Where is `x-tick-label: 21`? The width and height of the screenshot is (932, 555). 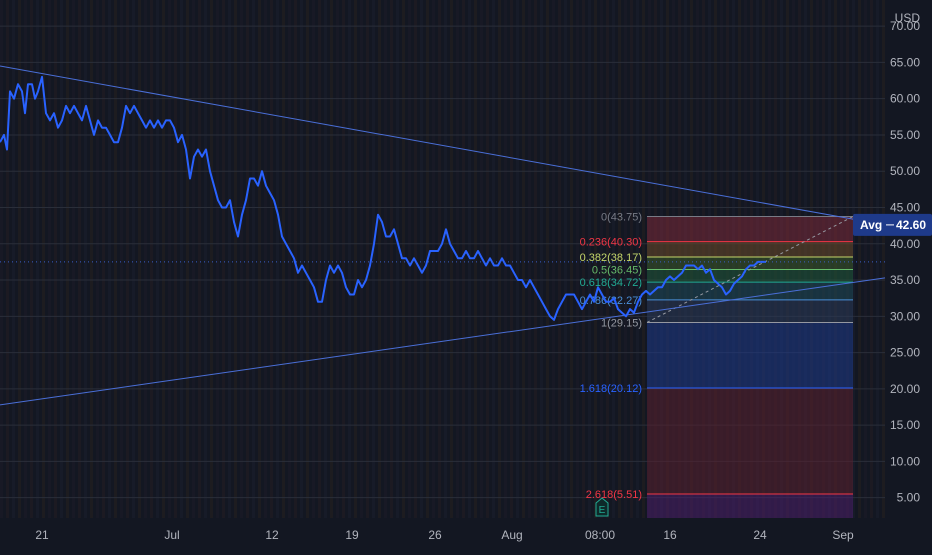 x-tick-label: 21 is located at coordinates (42, 535).